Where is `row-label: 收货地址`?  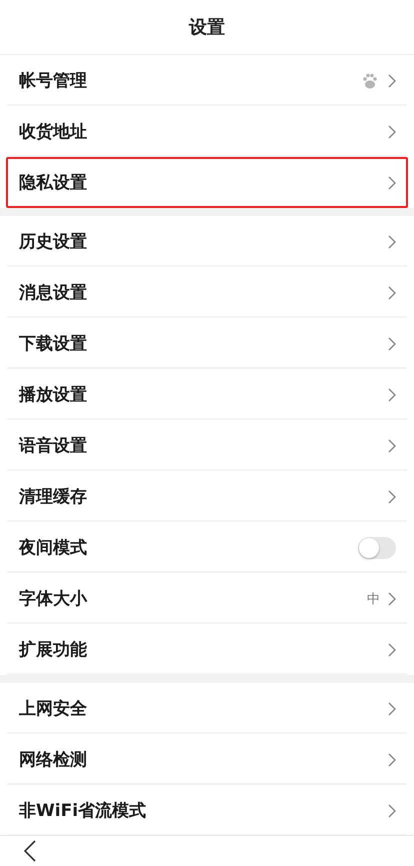
row-label: 收货地址 is located at coordinates (53, 132).